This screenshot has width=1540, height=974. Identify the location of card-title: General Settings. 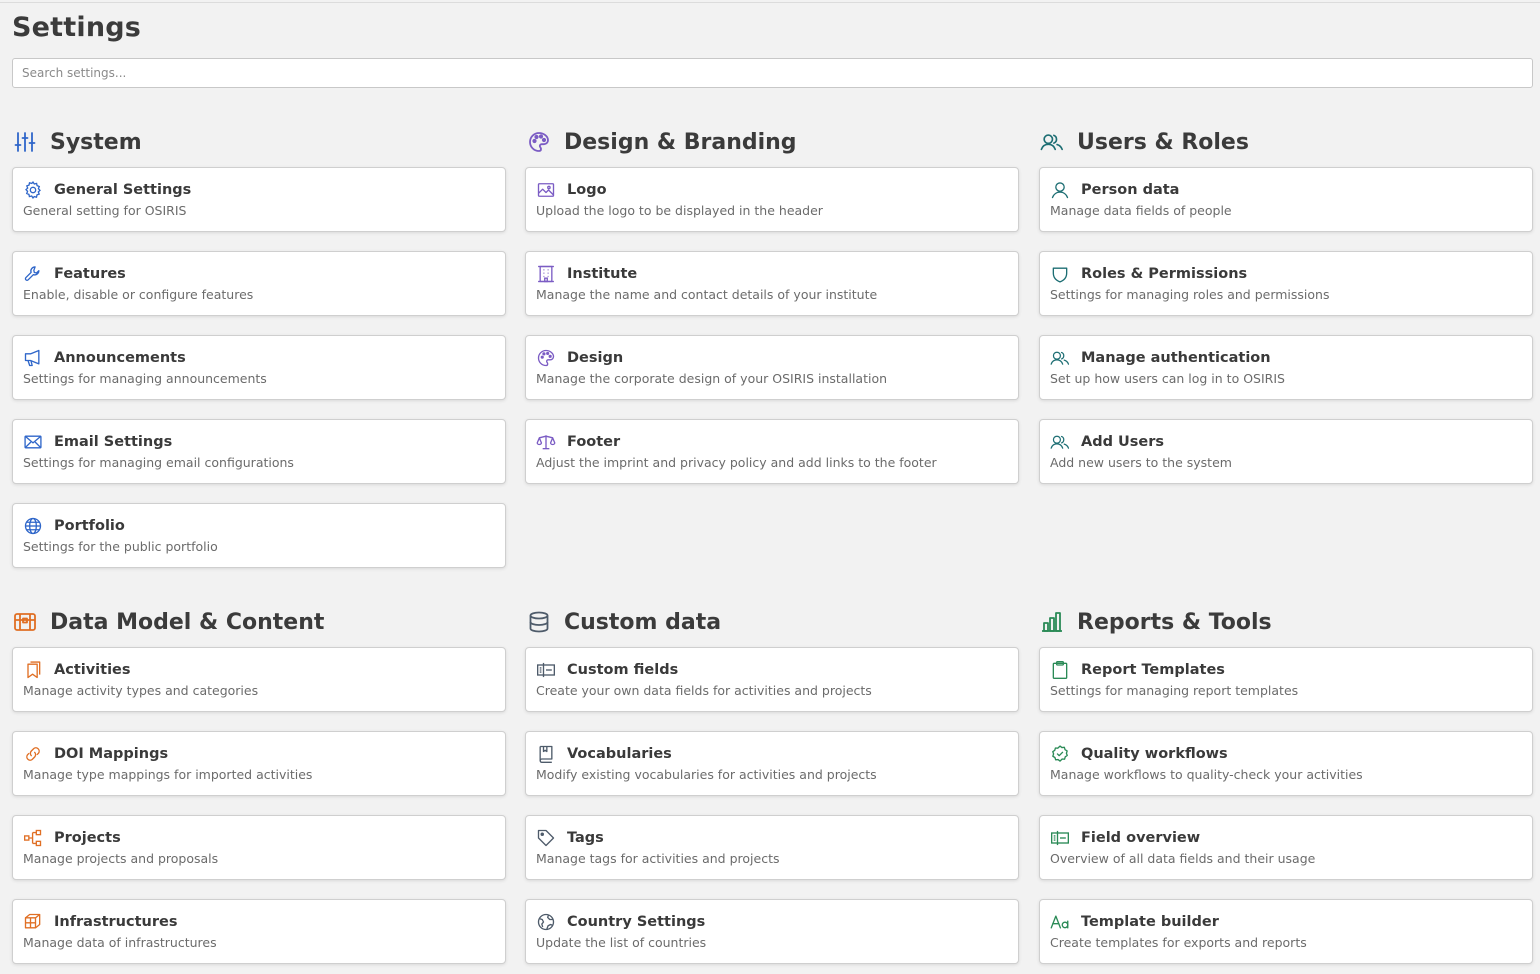
(123, 190).